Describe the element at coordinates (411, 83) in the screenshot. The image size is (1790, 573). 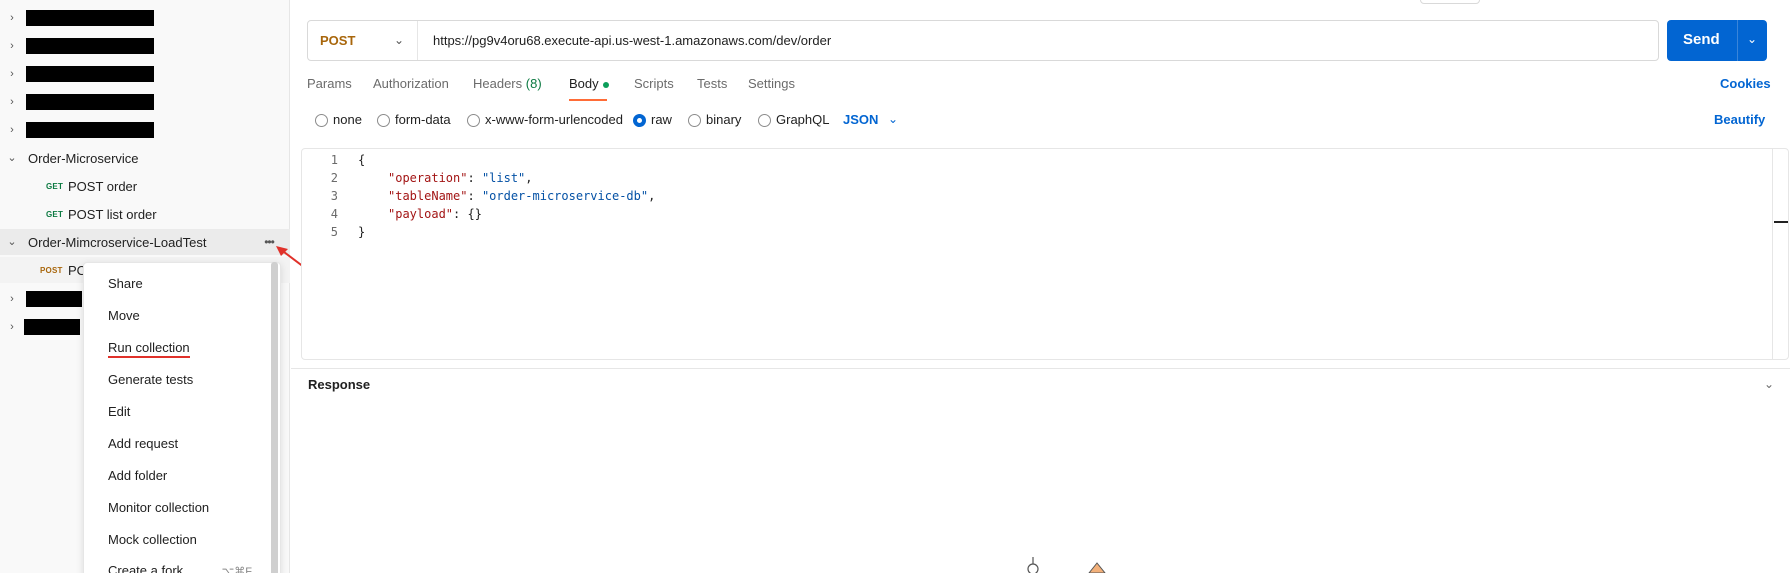
I see `tab-authorization: Authorization` at that location.